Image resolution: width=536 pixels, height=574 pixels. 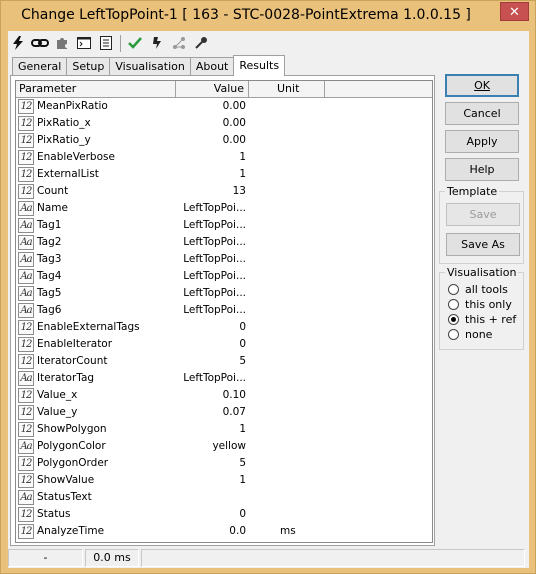 What do you see at coordinates (96, 344) in the screenshot?
I see `parameter-cell: 12 EnableIterator` at bounding box center [96, 344].